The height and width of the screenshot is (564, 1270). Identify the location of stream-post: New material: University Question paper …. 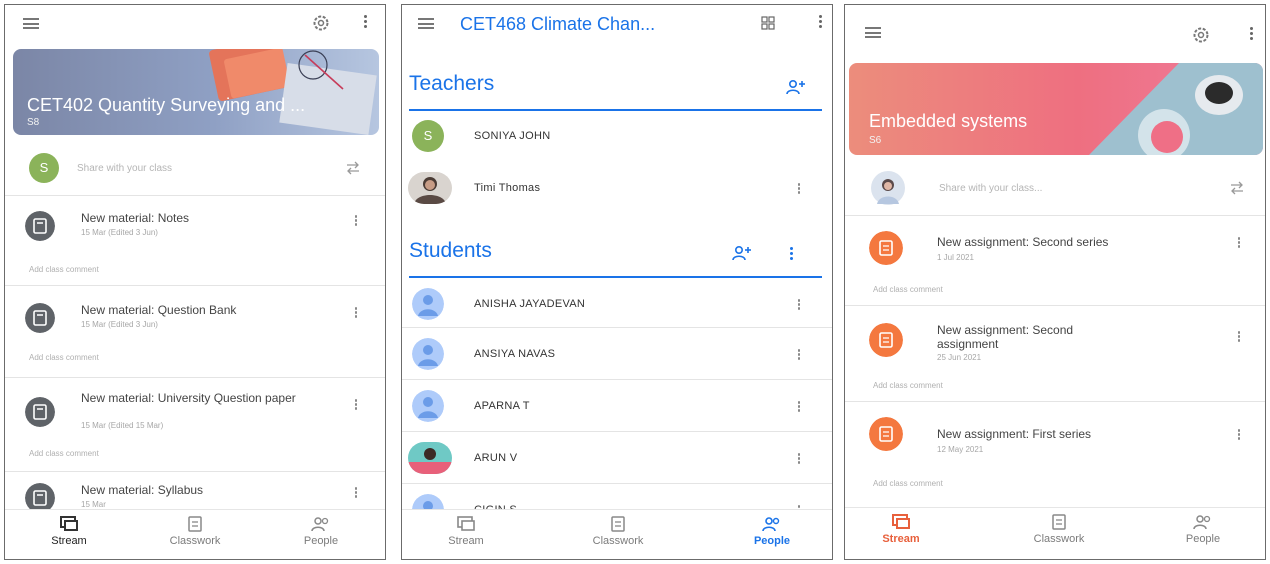
(195, 427).